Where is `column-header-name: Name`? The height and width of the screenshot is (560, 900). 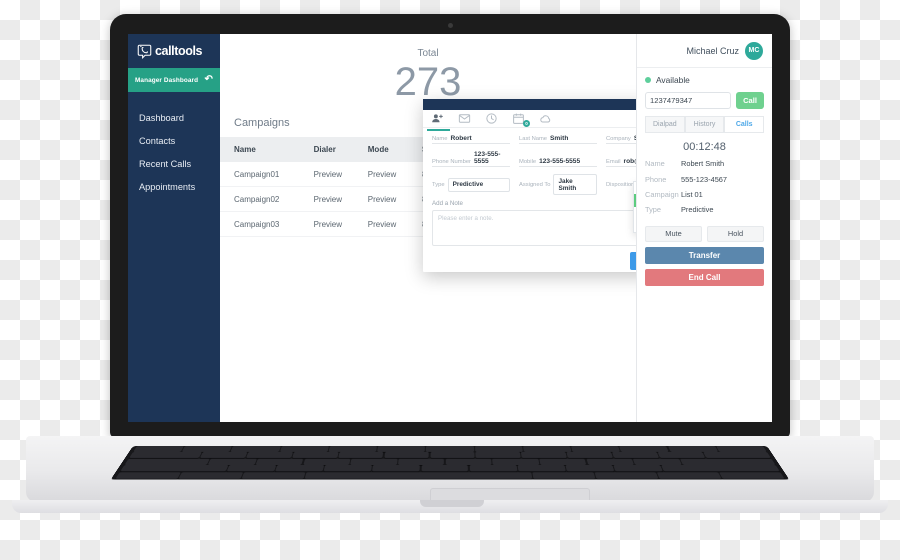
column-header-name: Name is located at coordinates (264, 149).